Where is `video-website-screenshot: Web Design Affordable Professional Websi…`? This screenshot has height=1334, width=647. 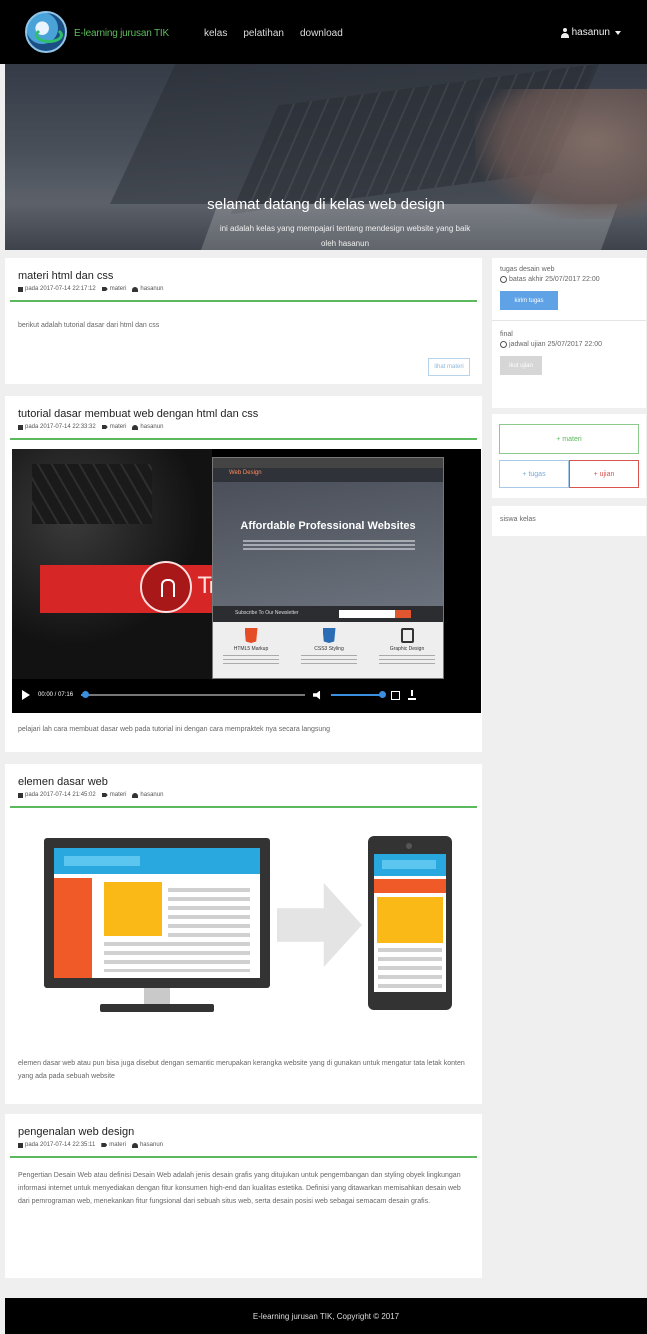 video-website-screenshot: Web Design Affordable Professional Websi… is located at coordinates (328, 568).